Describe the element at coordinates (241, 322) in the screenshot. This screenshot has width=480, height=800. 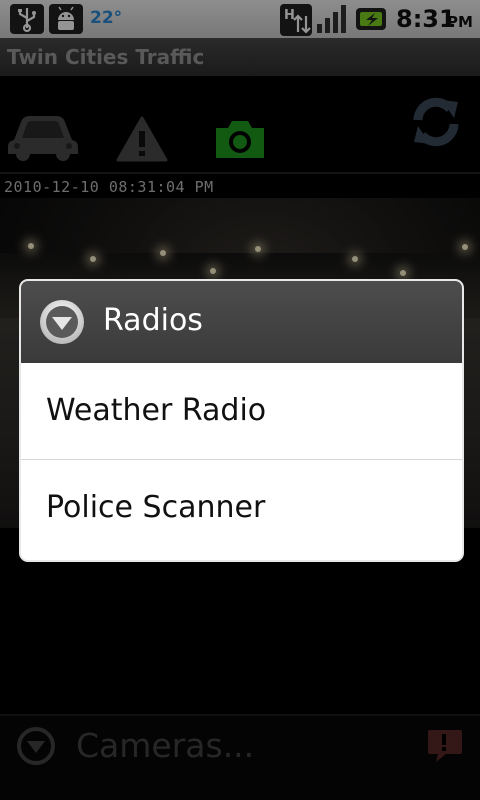
I see `dialog-header: Radios` at that location.